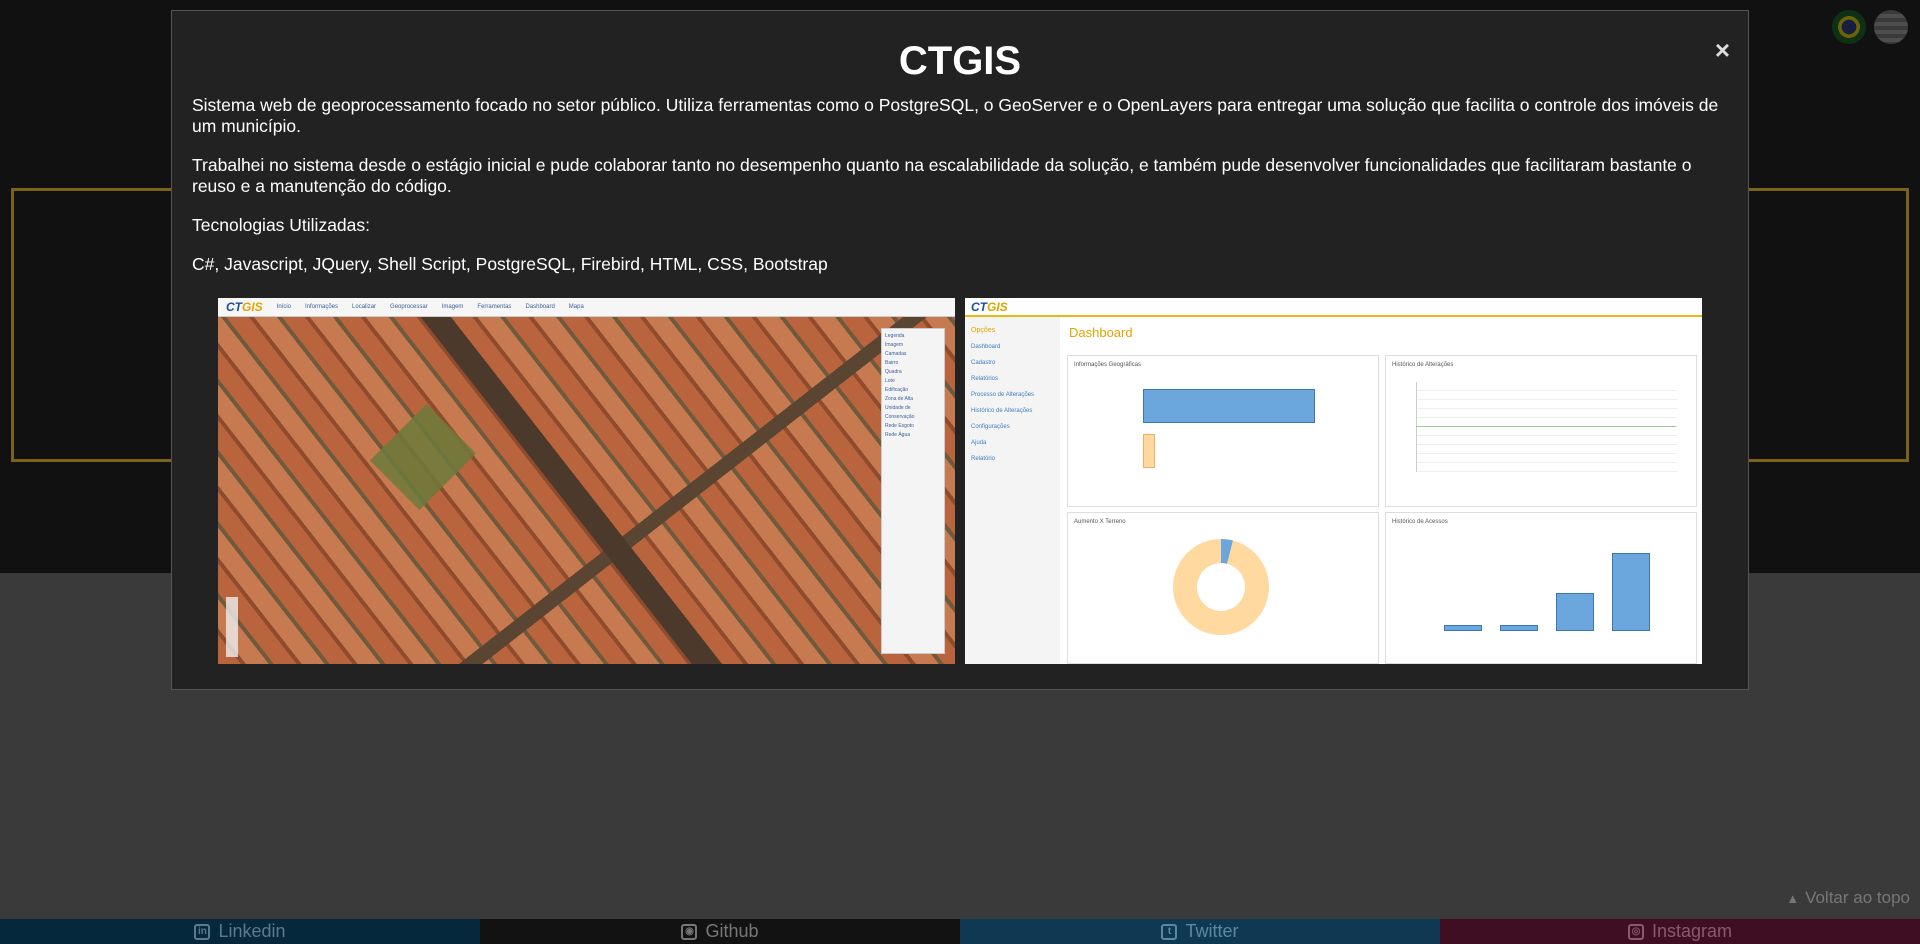  I want to click on technologies-heading: Tecnologias Utilizadas:, so click(281, 225).